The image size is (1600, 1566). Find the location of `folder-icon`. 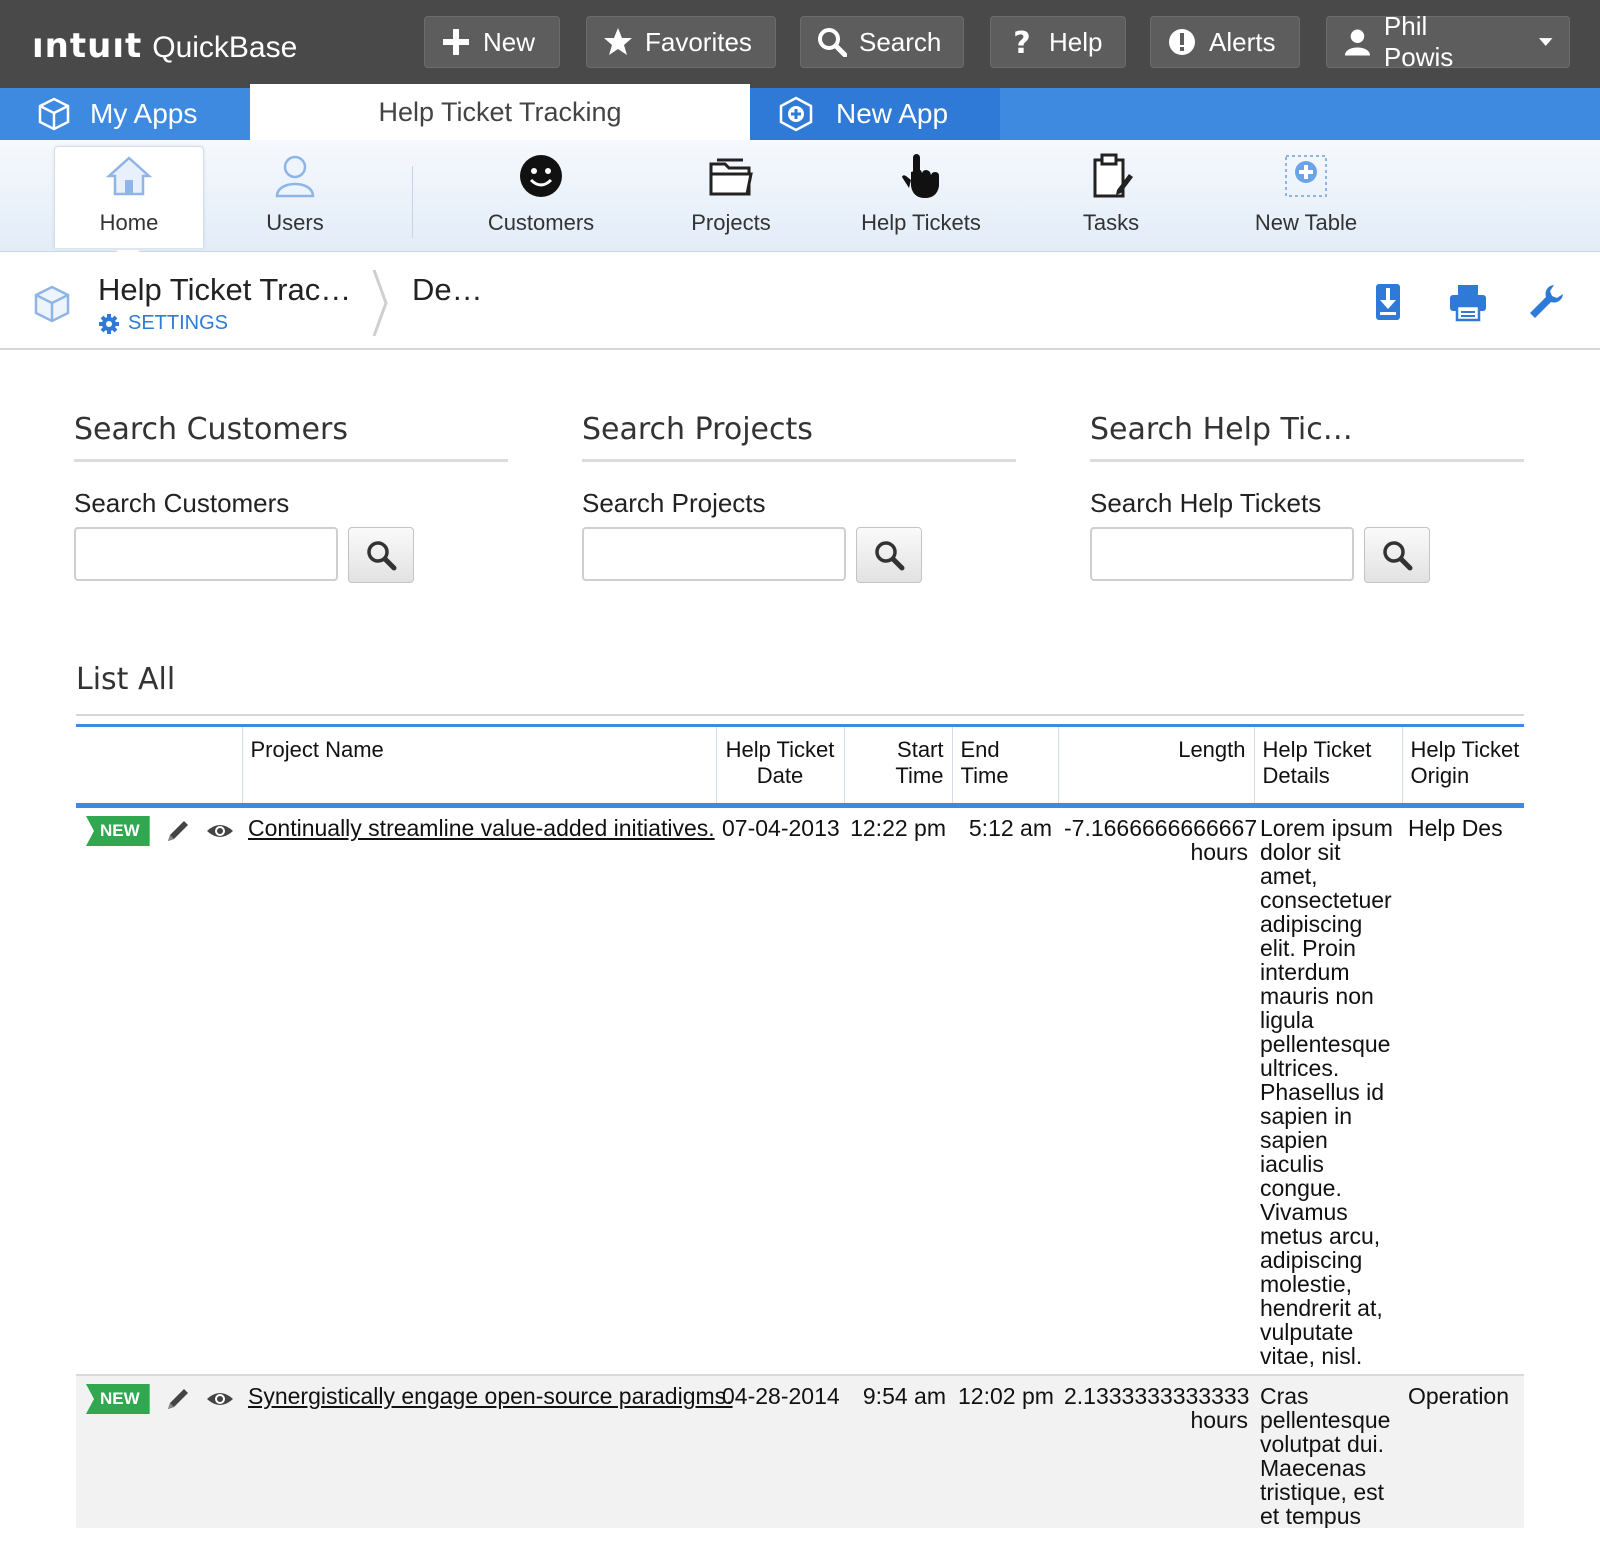

folder-icon is located at coordinates (731, 177).